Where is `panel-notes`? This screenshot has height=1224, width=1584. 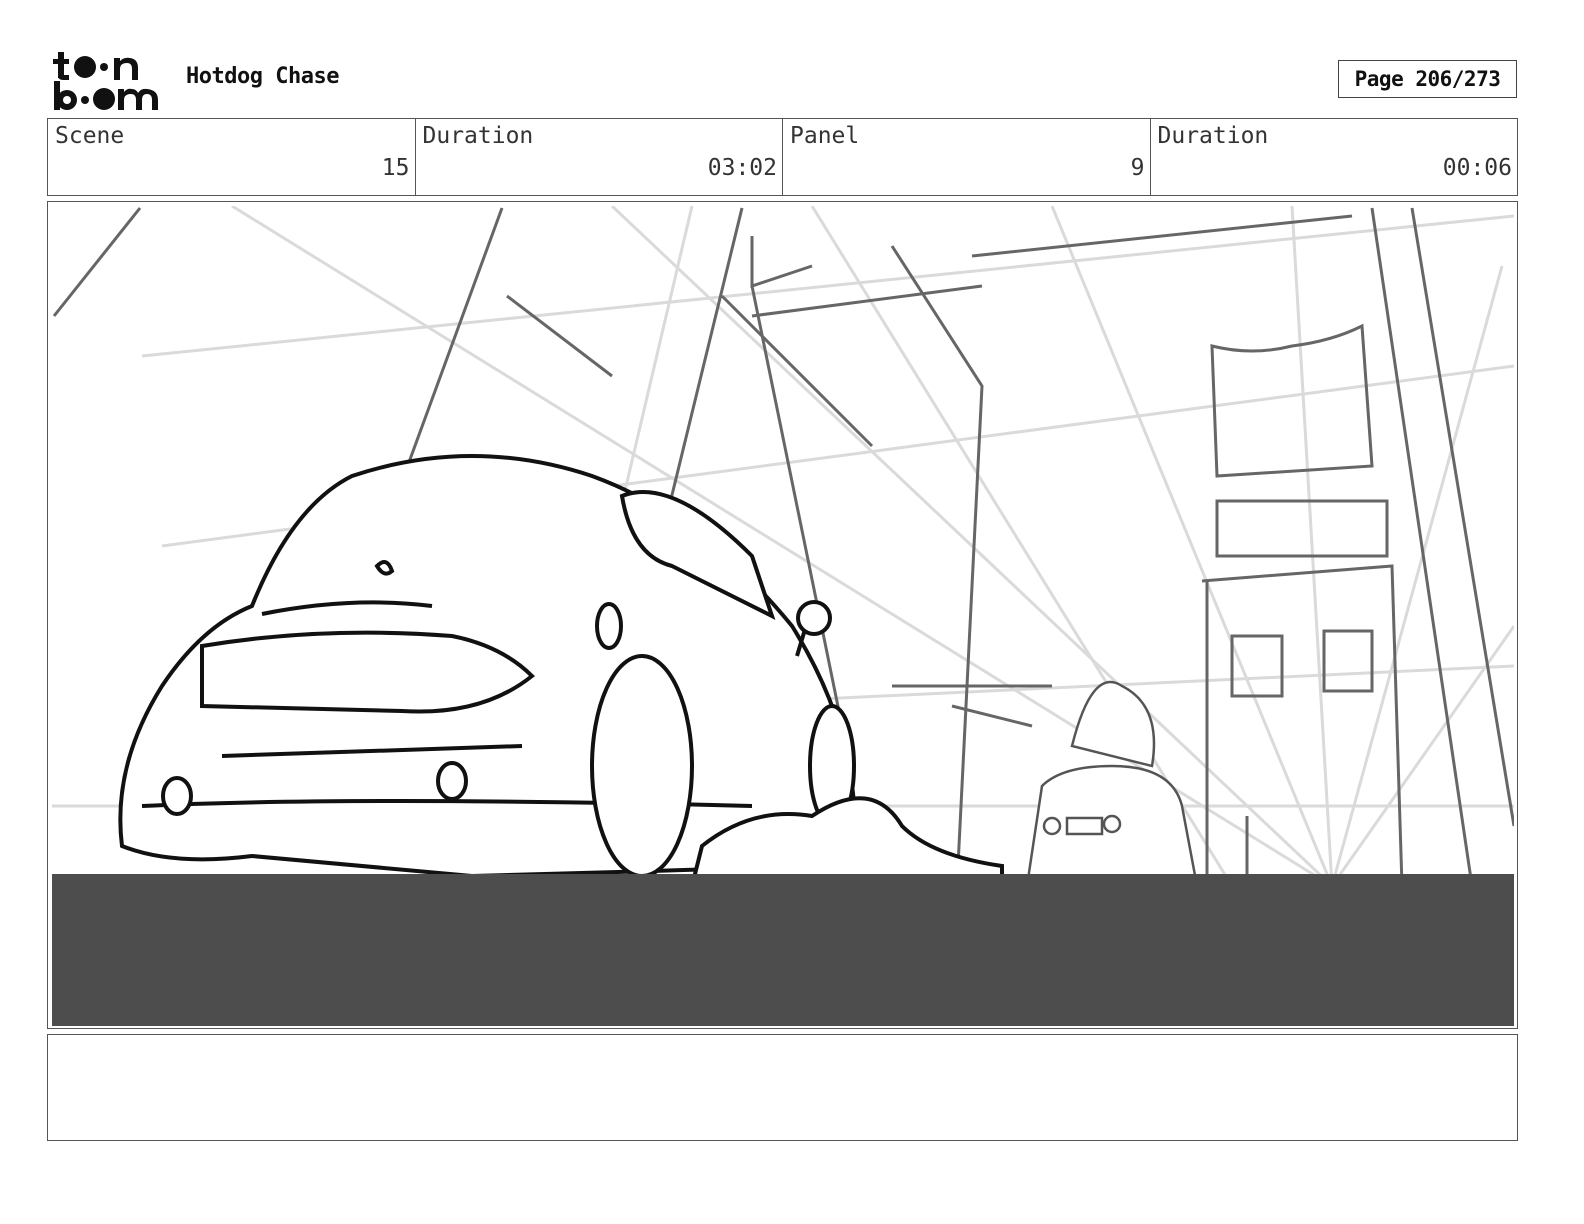 panel-notes is located at coordinates (782, 1087).